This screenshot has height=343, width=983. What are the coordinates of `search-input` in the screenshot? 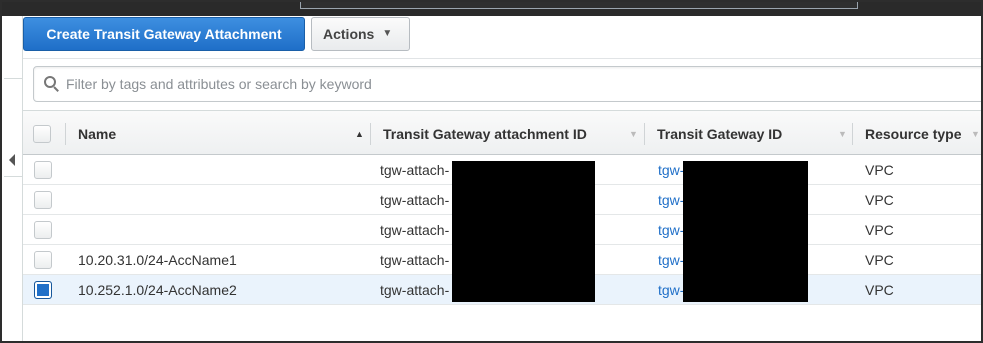 It's located at (506, 84).